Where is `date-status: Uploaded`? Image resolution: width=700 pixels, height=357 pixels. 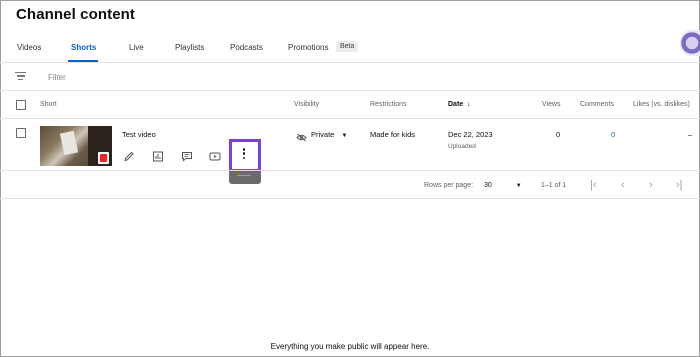 date-status: Uploaded is located at coordinates (462, 146).